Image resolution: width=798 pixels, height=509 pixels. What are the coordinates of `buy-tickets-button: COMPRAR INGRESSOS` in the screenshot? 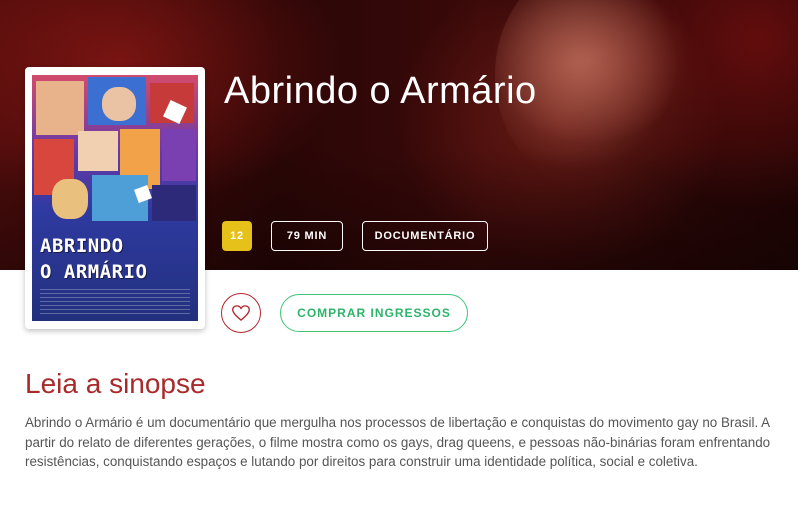 It's located at (374, 313).